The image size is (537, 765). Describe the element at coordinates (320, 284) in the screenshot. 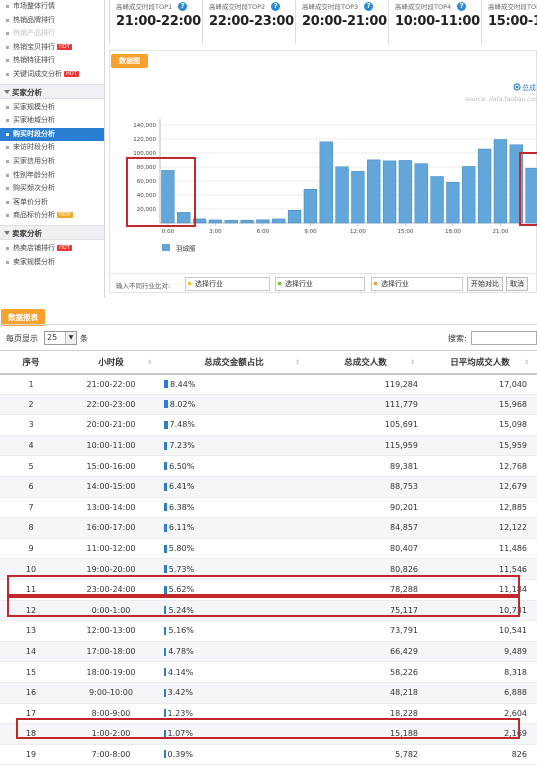

I see `industry-select-2: 选择行业` at that location.